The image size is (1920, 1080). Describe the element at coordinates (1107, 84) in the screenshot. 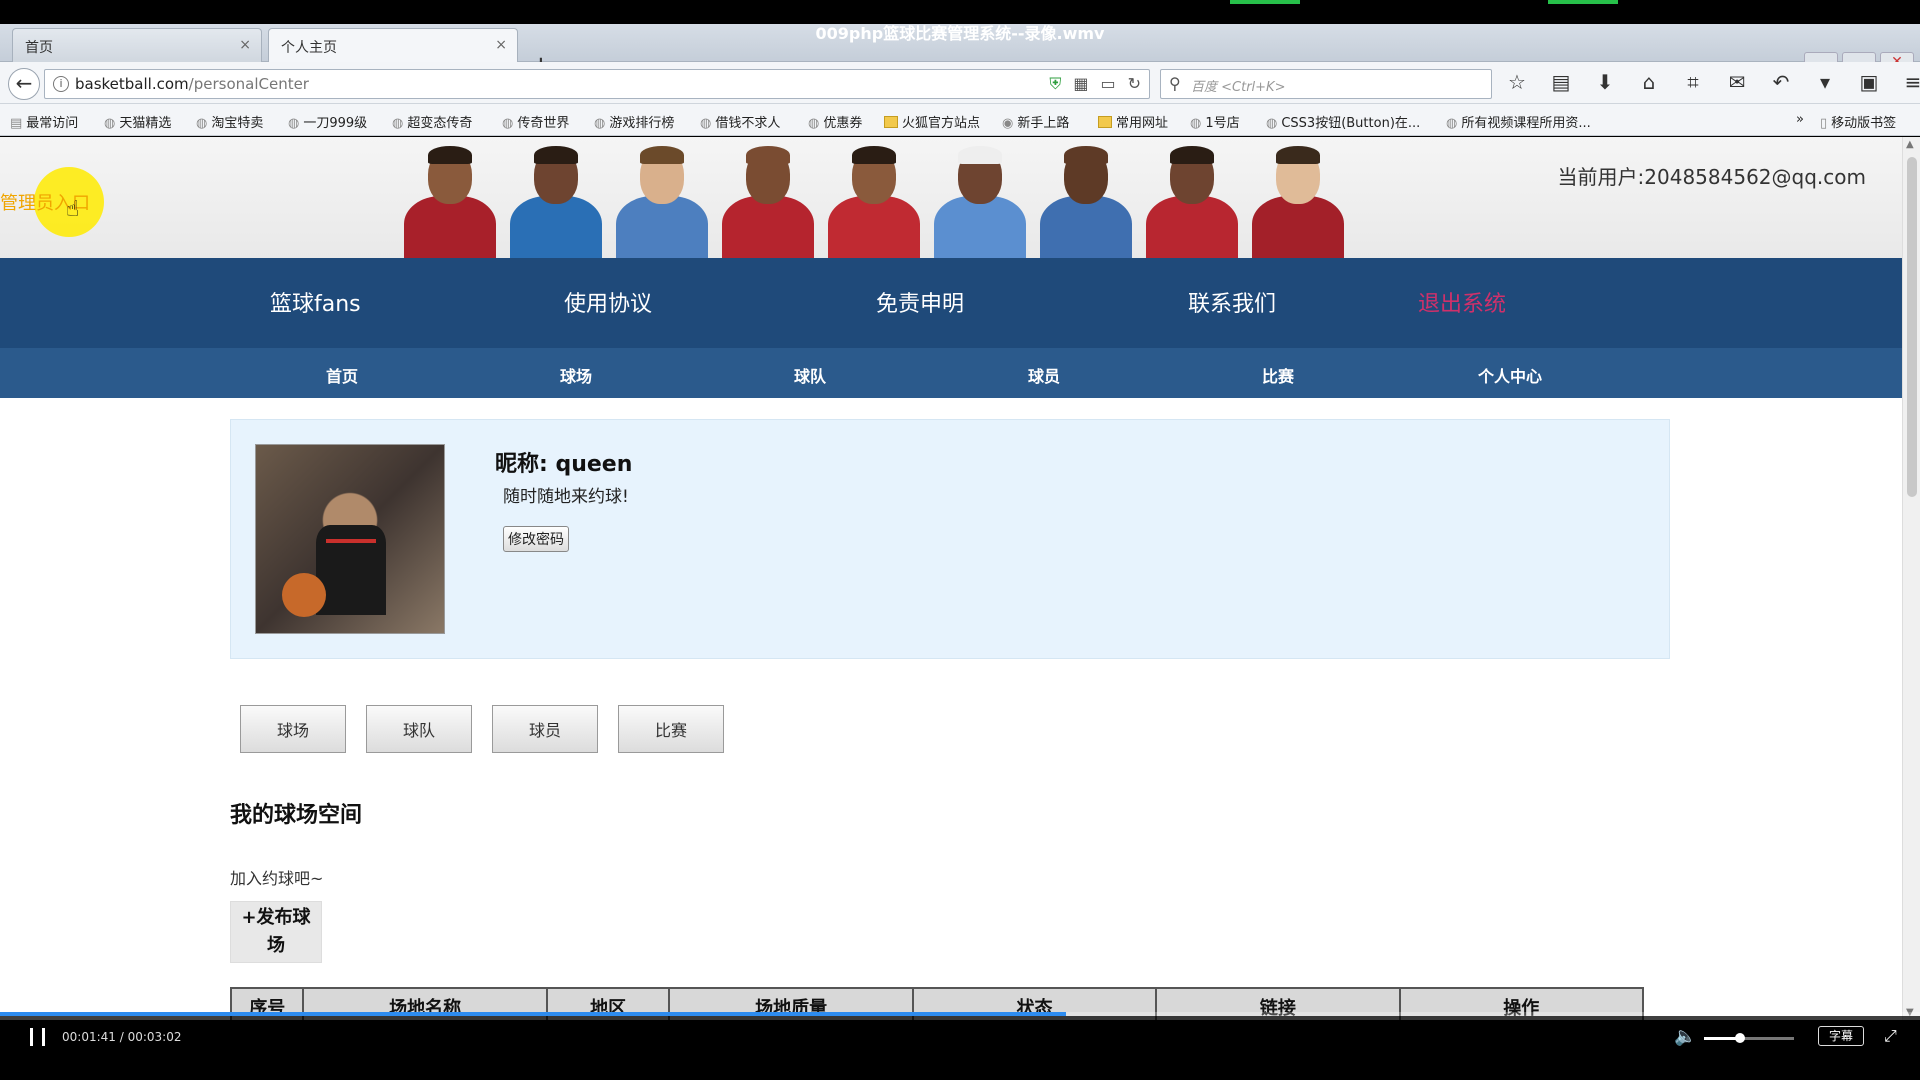

I see `reader-icon: ▭` at that location.